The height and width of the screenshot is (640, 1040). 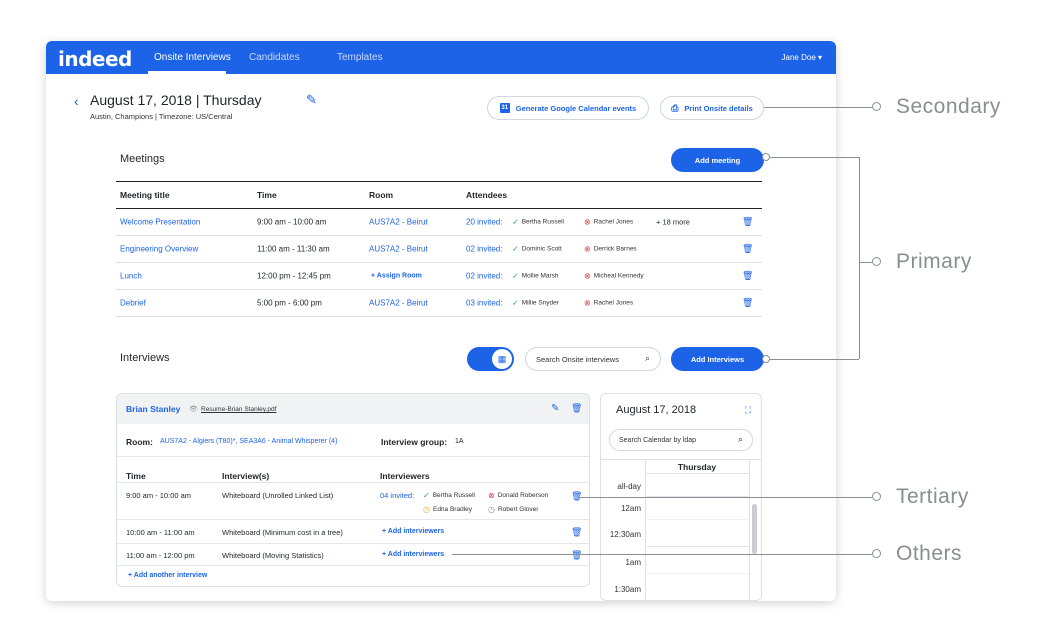 I want to click on meeting-title-link: Welcome Presentation, so click(x=160, y=222).